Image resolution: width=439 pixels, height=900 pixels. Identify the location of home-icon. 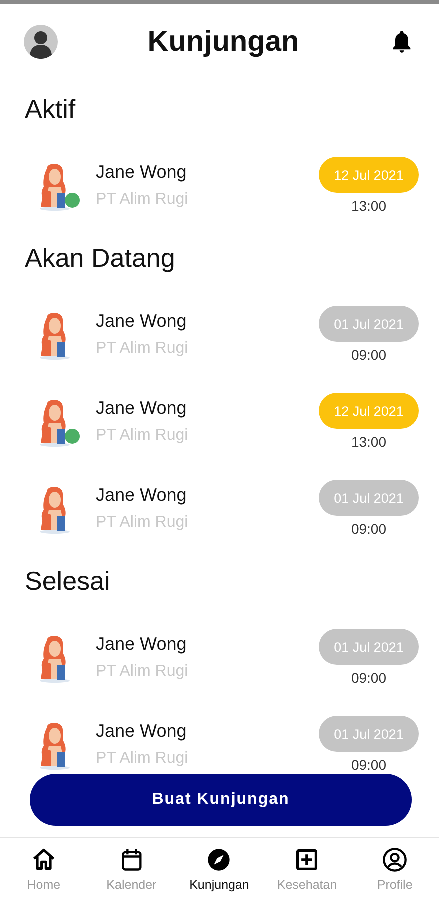
(43, 859).